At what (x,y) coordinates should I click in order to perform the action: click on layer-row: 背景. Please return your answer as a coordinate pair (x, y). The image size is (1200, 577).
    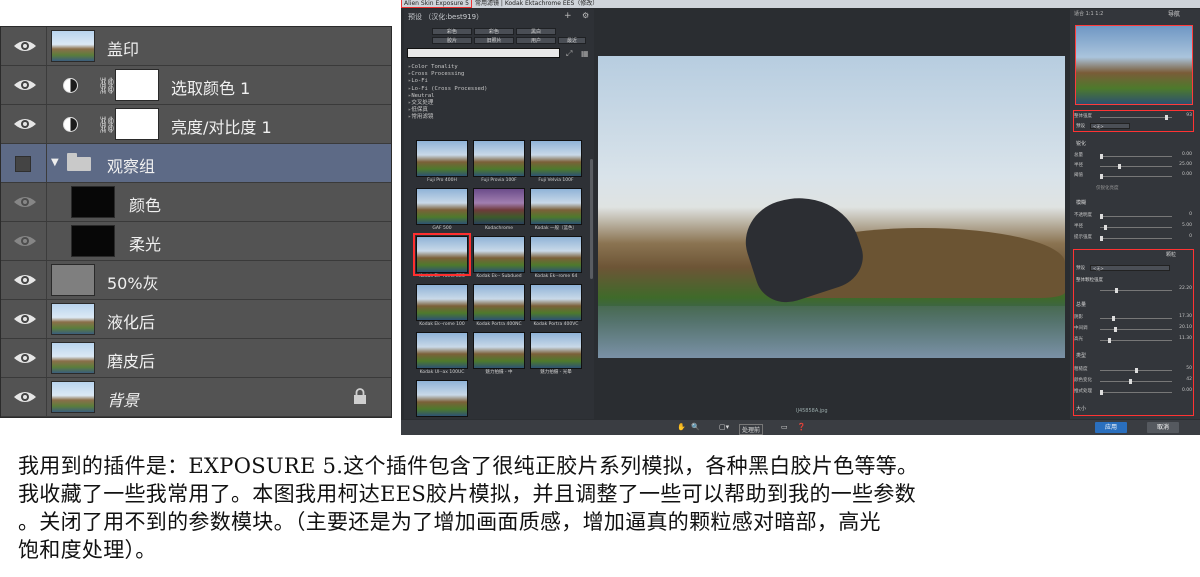
    Looking at the image, I should click on (196, 397).